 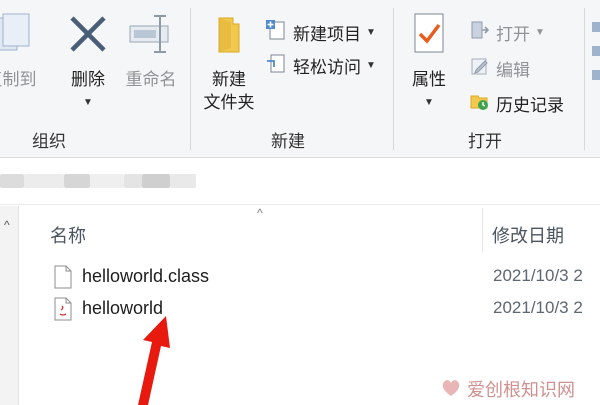 What do you see at coordinates (451, 390) in the screenshot?
I see `watermark-logo-icon` at bounding box center [451, 390].